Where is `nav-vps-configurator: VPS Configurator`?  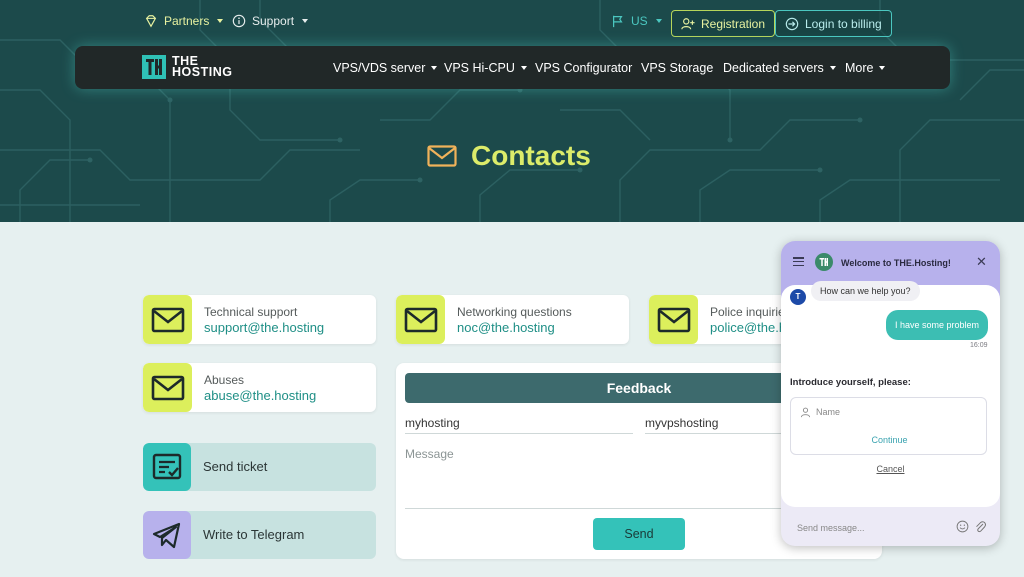 nav-vps-configurator: VPS Configurator is located at coordinates (583, 68).